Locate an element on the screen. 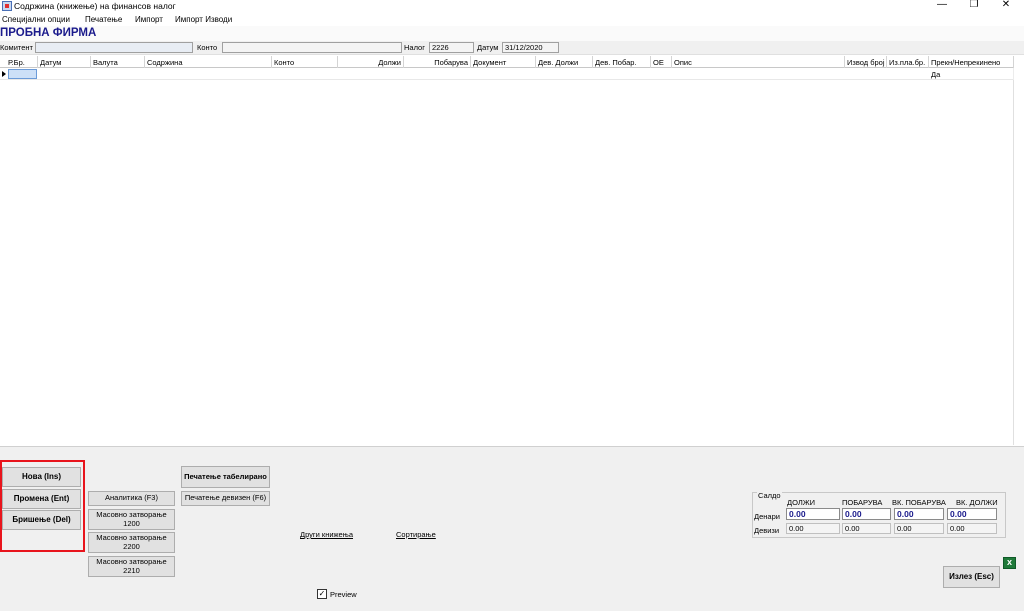 Image resolution: width=1024 pixels, height=611 pixels. col-dolzi: Должи is located at coordinates (371, 62).